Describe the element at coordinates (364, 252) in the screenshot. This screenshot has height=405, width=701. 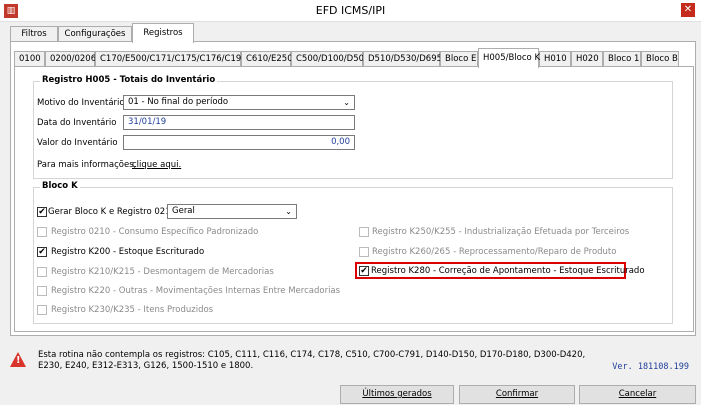
I see `k260-checkbox` at that location.